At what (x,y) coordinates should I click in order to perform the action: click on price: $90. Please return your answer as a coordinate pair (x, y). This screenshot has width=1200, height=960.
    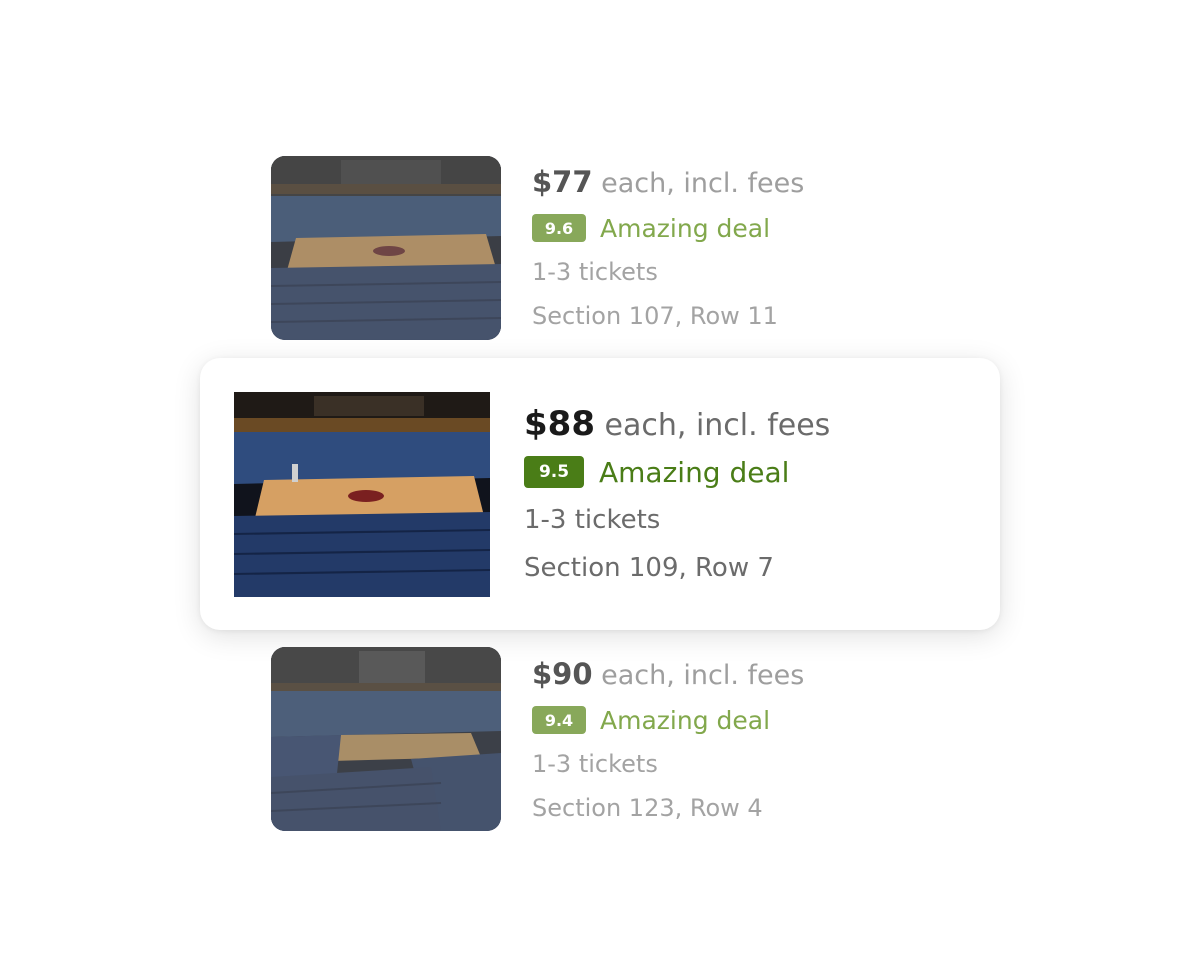
    Looking at the image, I should click on (562, 674).